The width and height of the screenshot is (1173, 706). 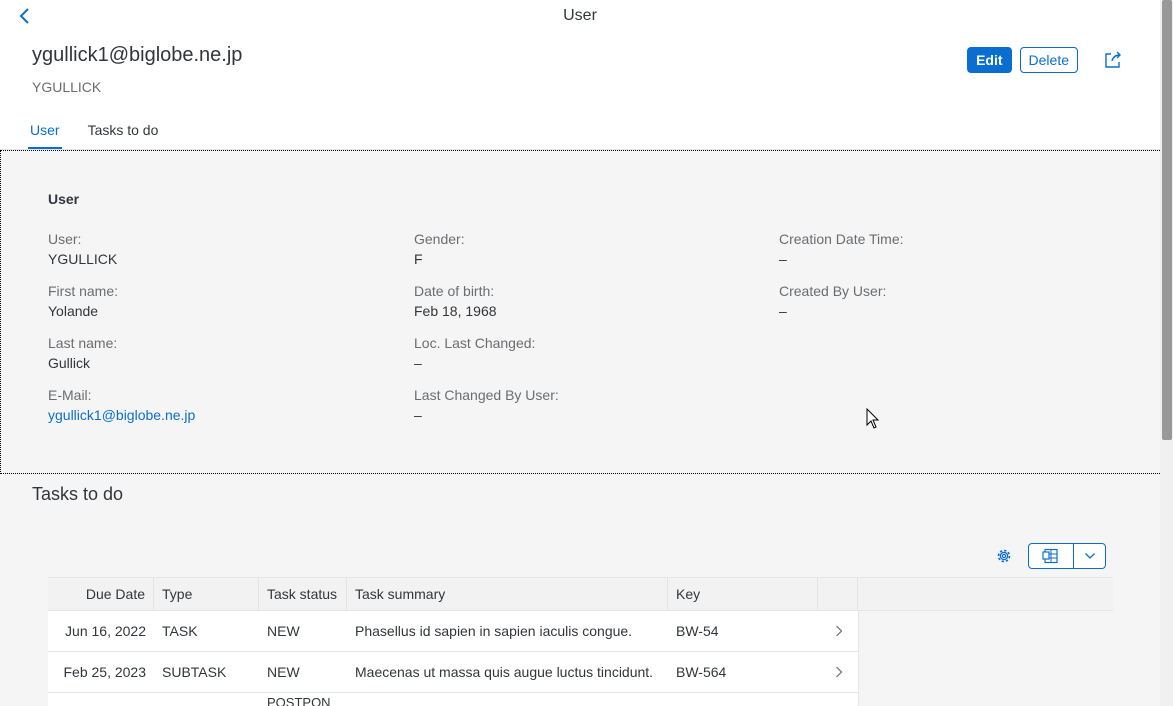 I want to click on section-title: User, so click(x=64, y=199).